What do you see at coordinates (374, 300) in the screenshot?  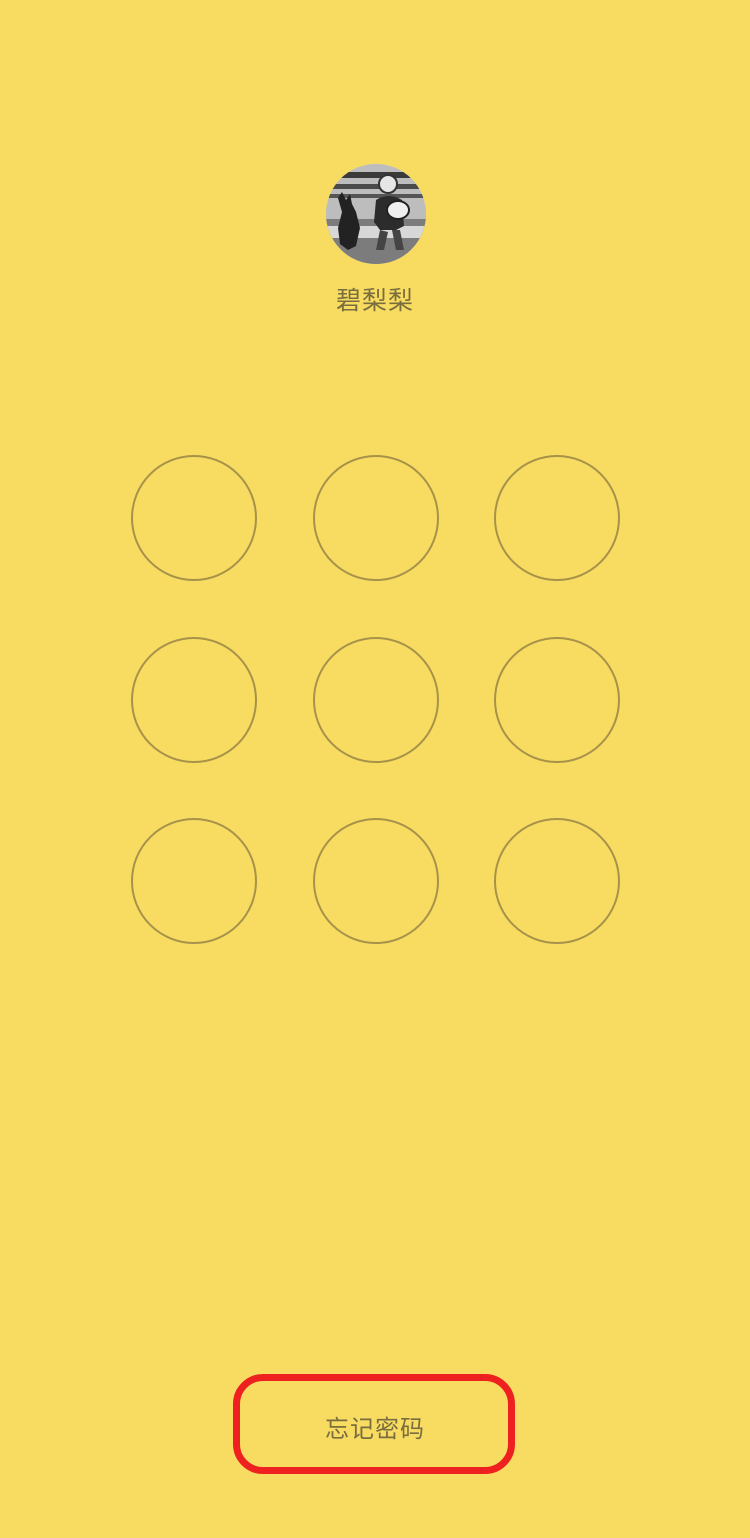 I see `profile-name: 碧梨梨` at bounding box center [374, 300].